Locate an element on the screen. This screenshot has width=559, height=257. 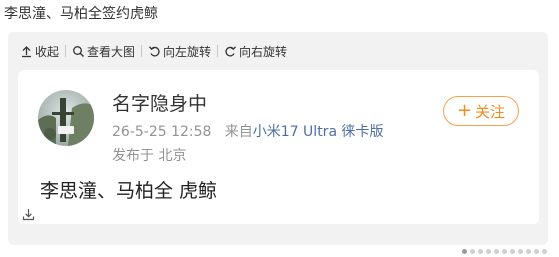
avatar is located at coordinates (66, 118).